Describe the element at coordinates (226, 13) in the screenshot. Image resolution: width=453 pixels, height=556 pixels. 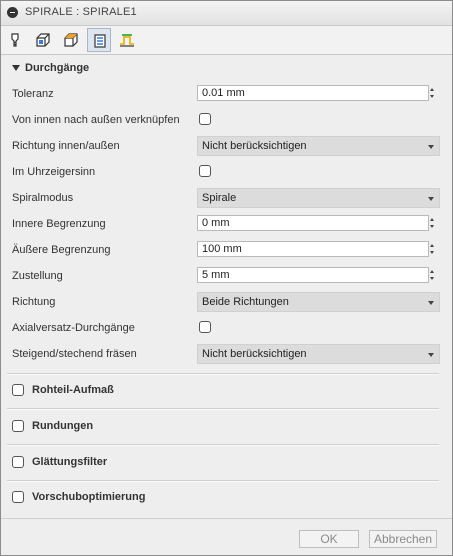
I see `title-bar: SPIRALE : SPIRALE1` at that location.